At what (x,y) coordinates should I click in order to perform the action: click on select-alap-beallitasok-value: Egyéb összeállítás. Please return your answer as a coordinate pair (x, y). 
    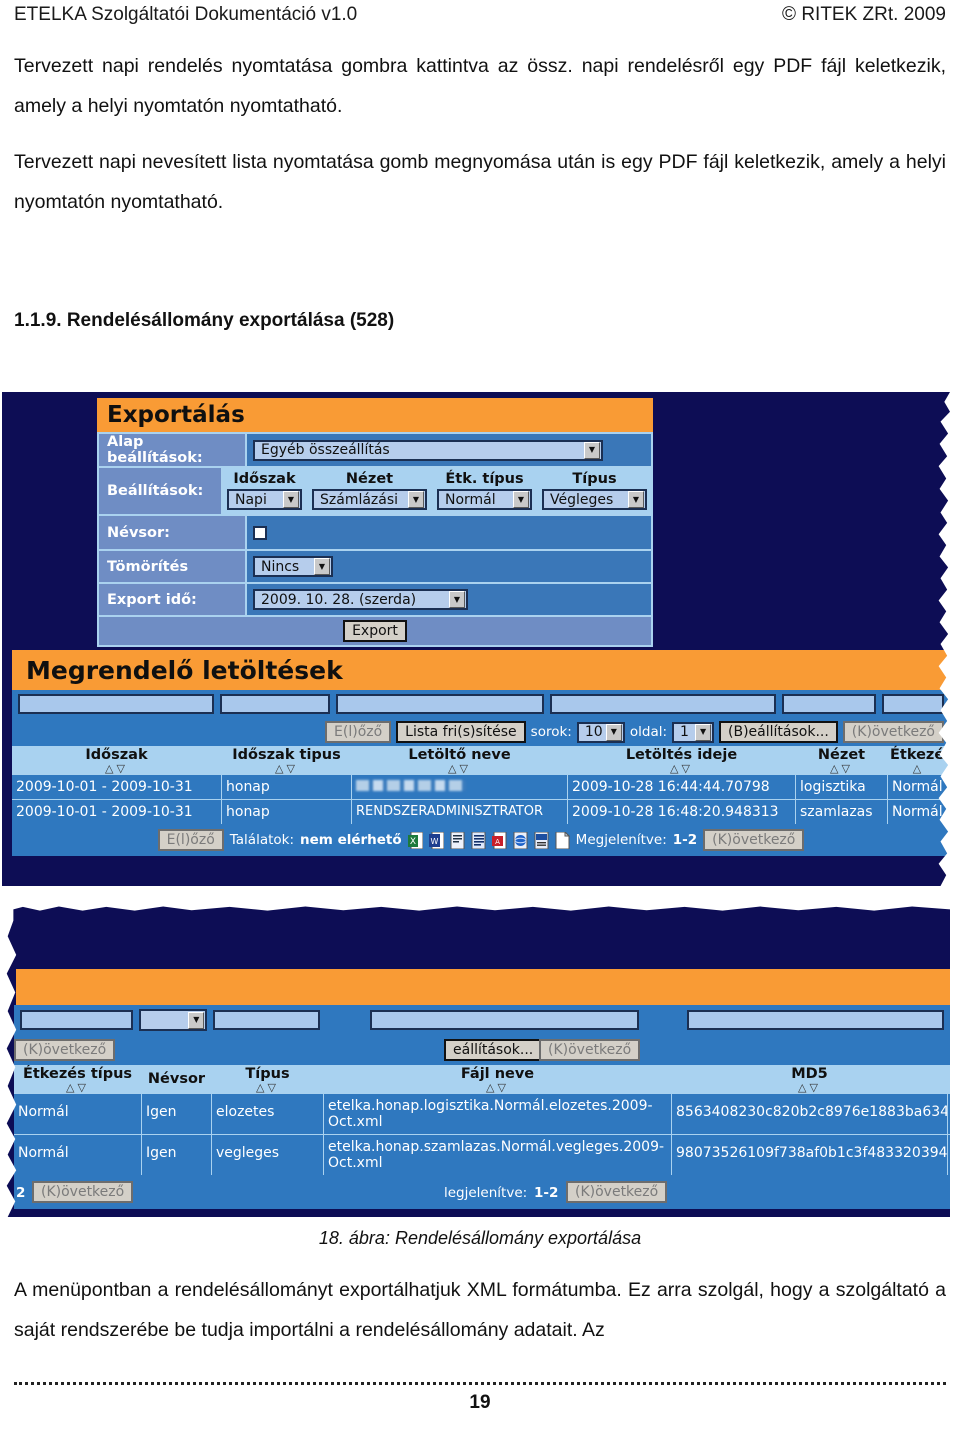
    Looking at the image, I should click on (325, 450).